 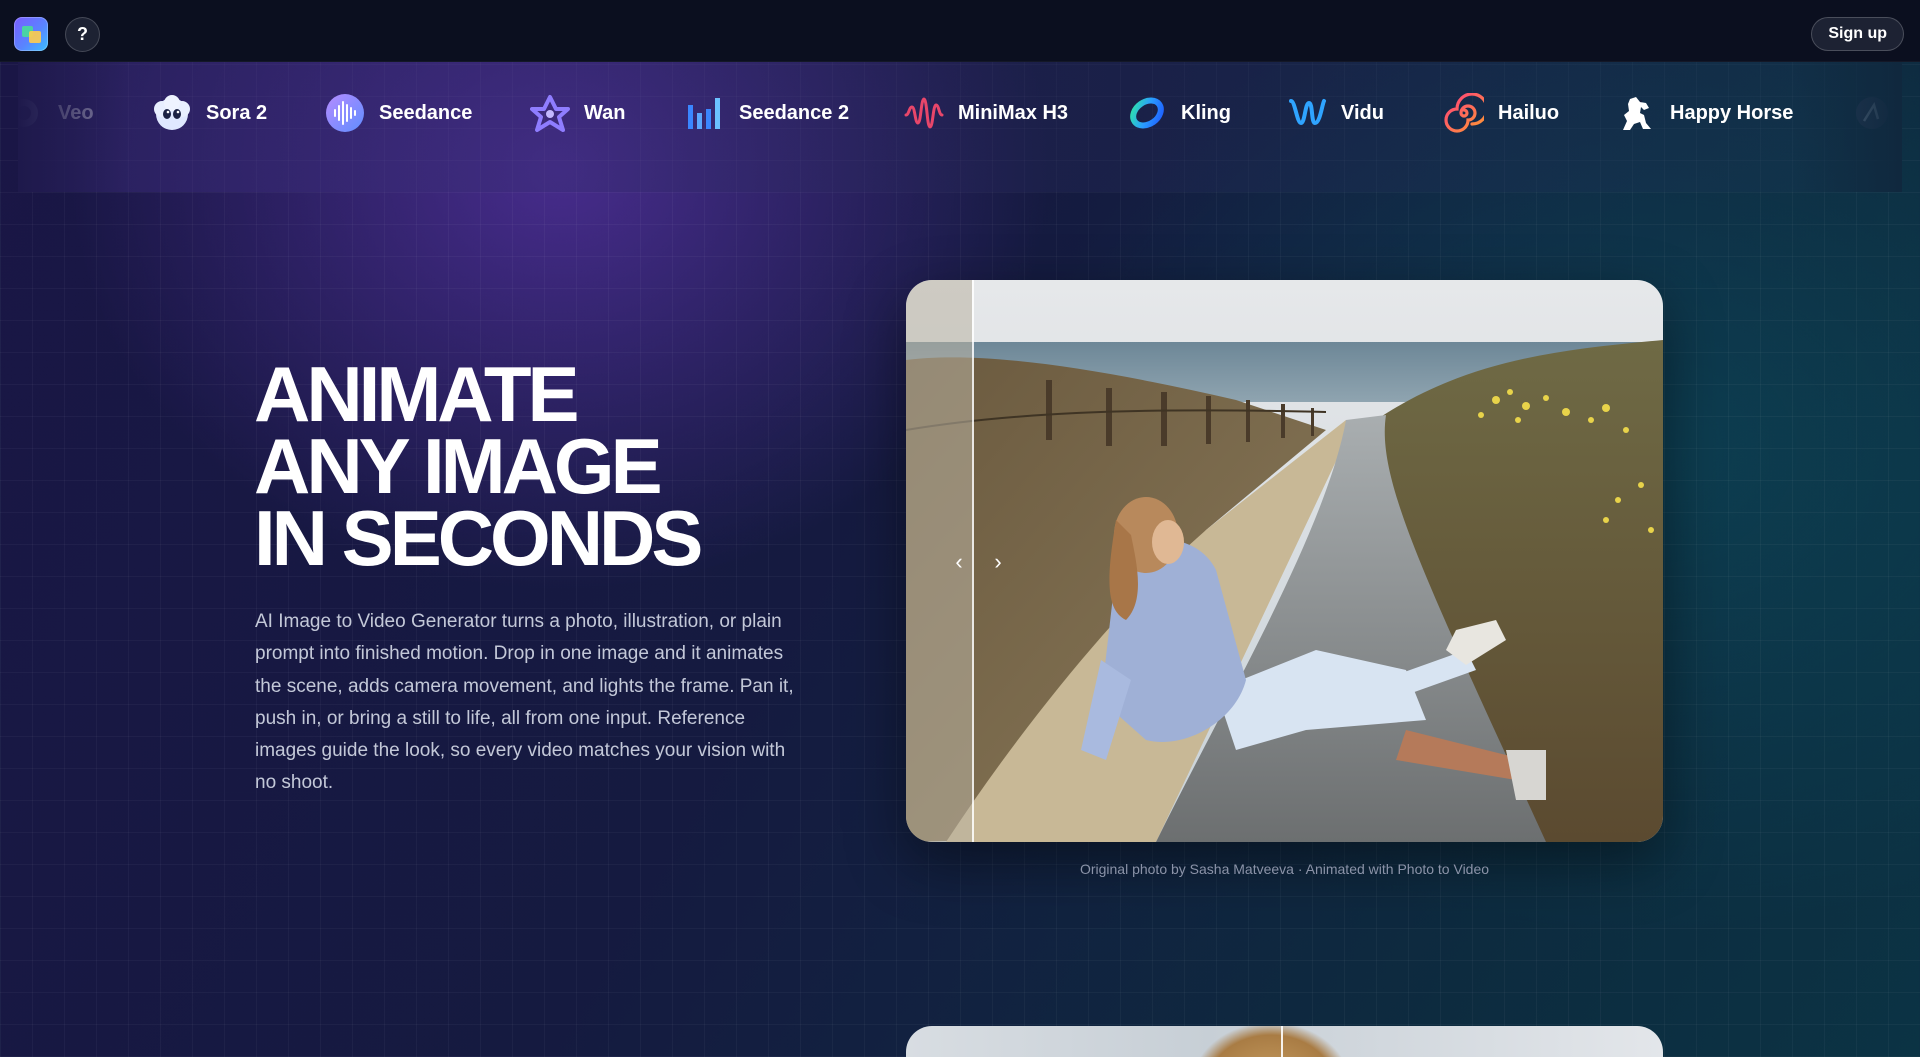 I want to click on model-label: Kling, so click(x=1206, y=112).